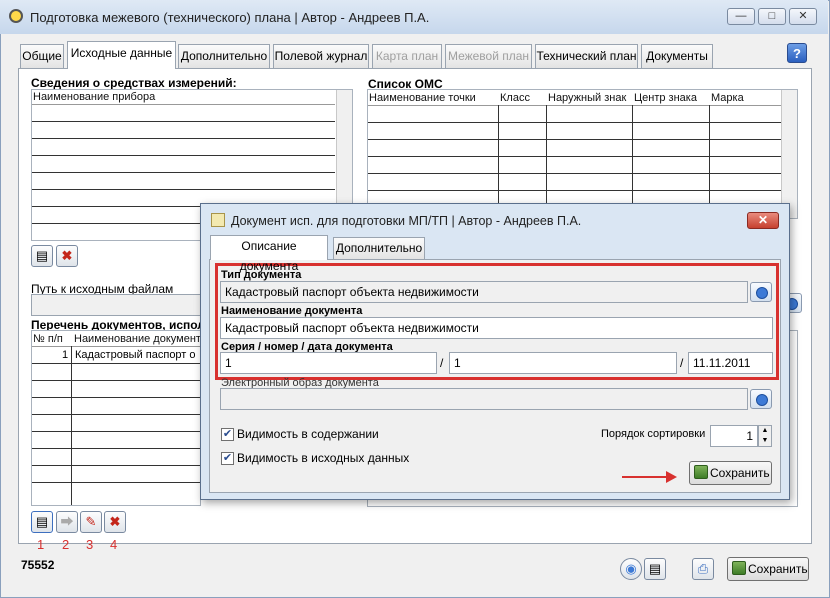 The height and width of the screenshot is (598, 830). I want to click on table-row-num: 1, so click(65, 355).